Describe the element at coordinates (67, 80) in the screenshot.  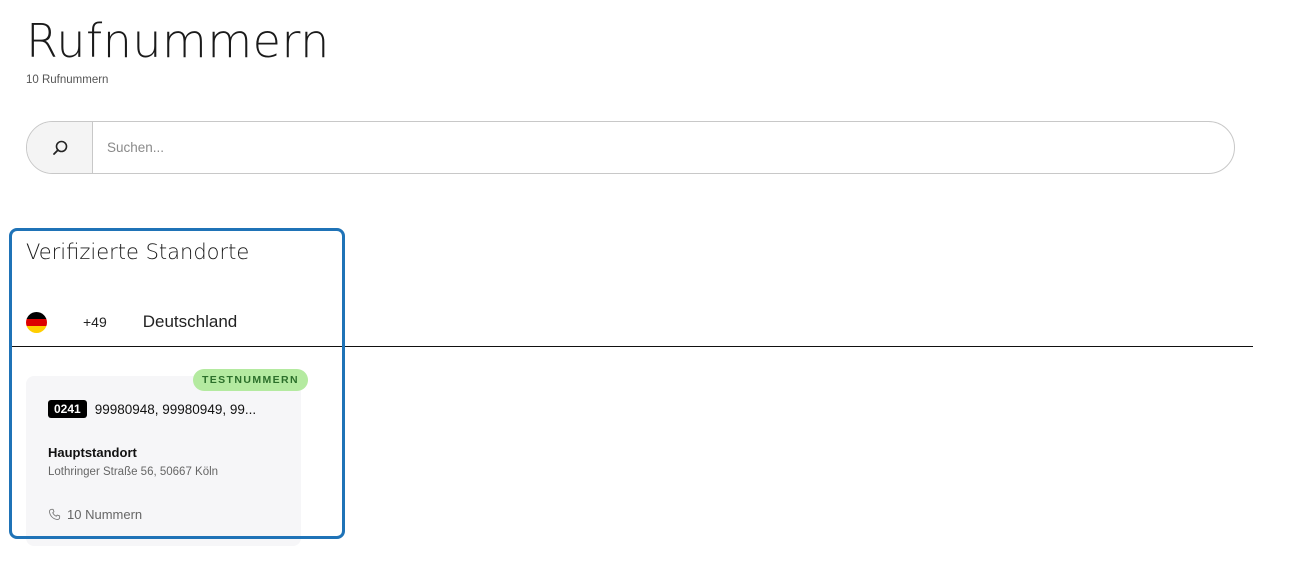
I see `page-subtitle: 10 Rufnummern` at that location.